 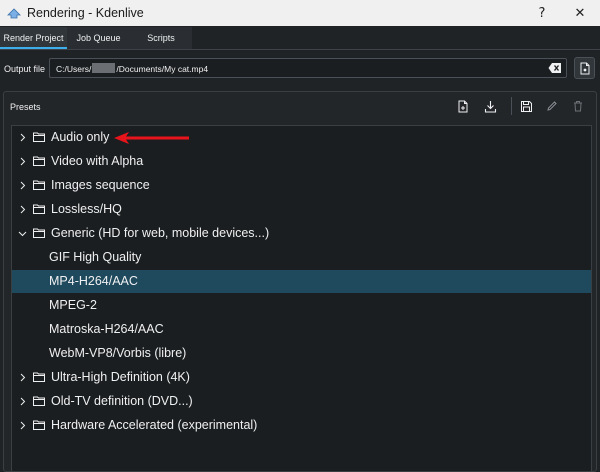 What do you see at coordinates (97, 161) in the screenshot?
I see `tree-item-label: Video with Alpha` at bounding box center [97, 161].